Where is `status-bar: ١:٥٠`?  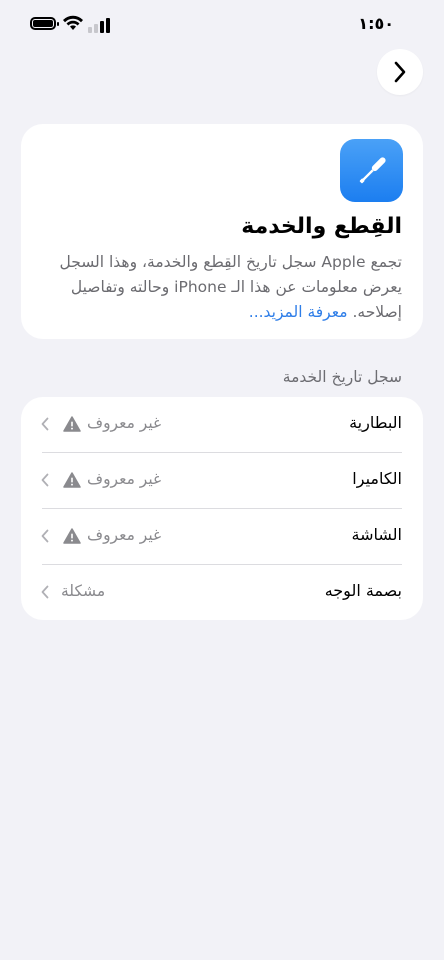 status-bar: ١:٥٠ is located at coordinates (222, 25).